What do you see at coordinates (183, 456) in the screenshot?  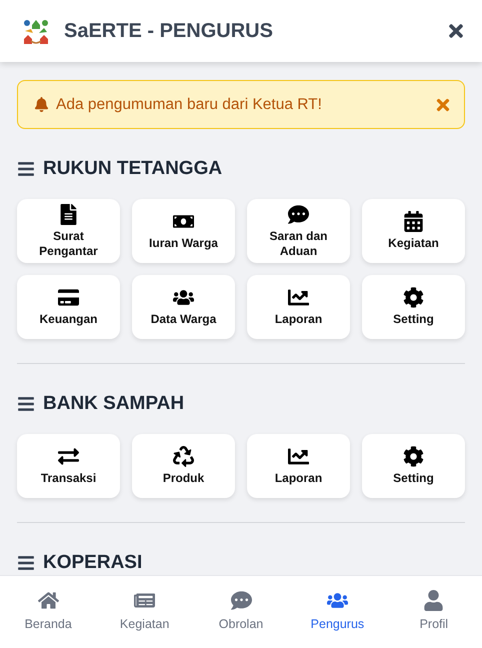 I see `recycle-icon` at bounding box center [183, 456].